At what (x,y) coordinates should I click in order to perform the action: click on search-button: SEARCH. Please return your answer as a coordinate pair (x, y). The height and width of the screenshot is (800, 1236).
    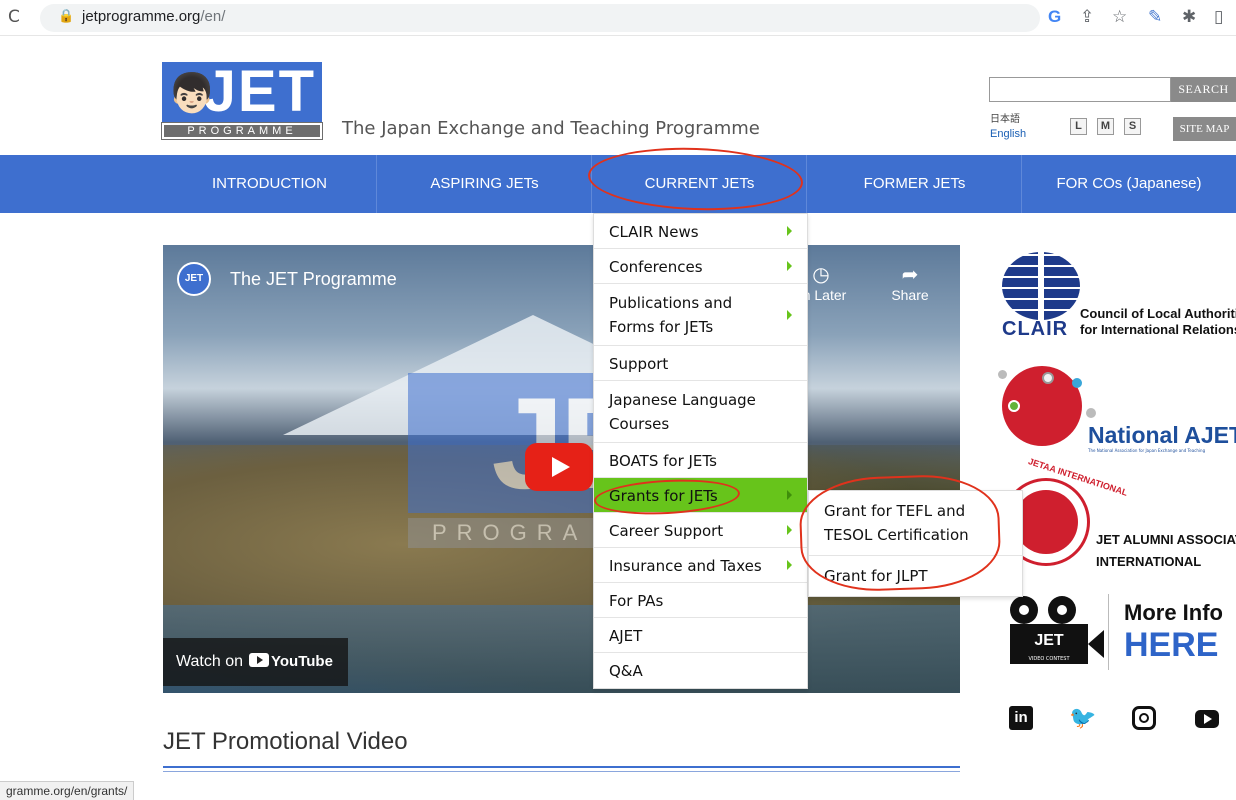
    Looking at the image, I should click on (1203, 89).